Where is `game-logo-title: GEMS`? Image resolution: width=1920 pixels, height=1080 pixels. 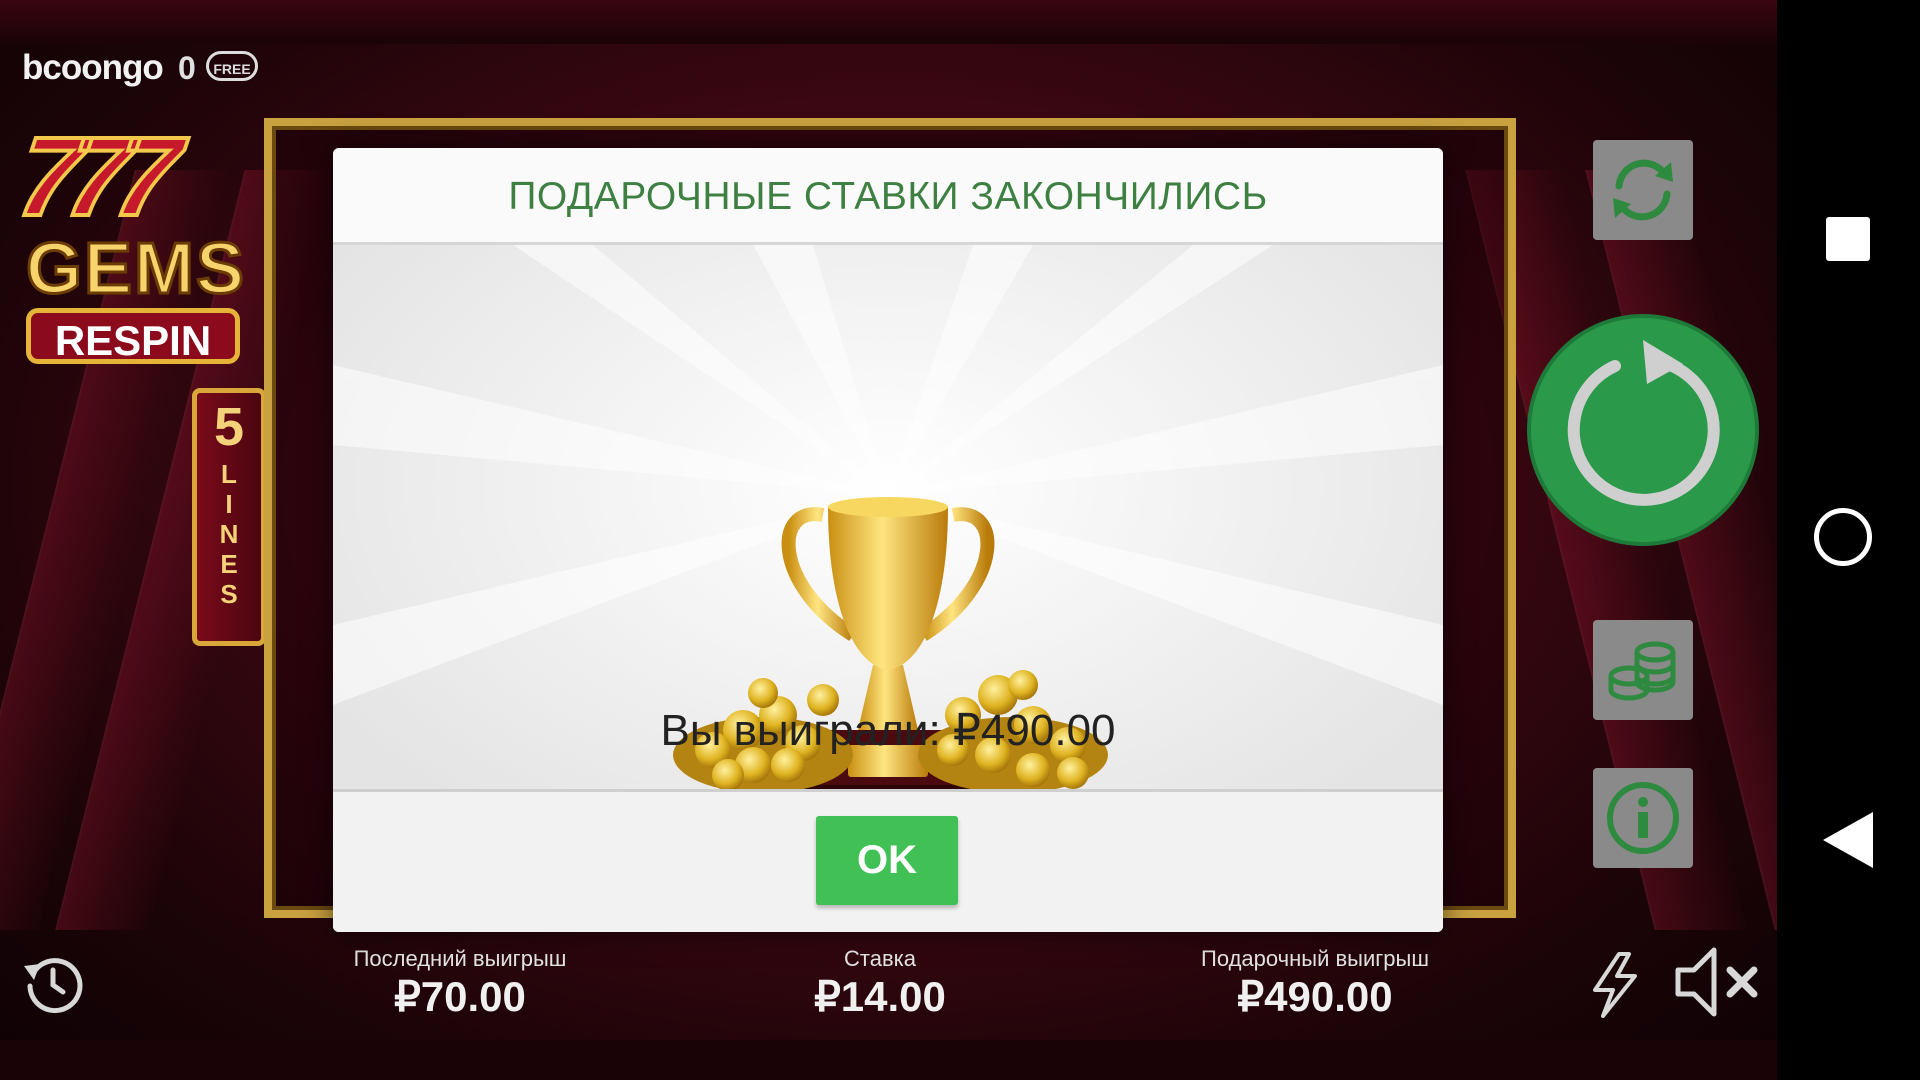 game-logo-title: GEMS is located at coordinates (135, 269).